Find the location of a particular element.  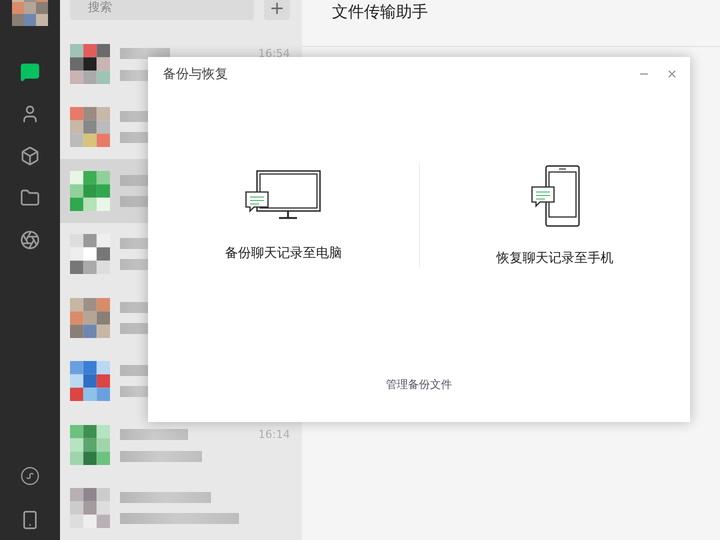

chat-icon is located at coordinates (30, 72).